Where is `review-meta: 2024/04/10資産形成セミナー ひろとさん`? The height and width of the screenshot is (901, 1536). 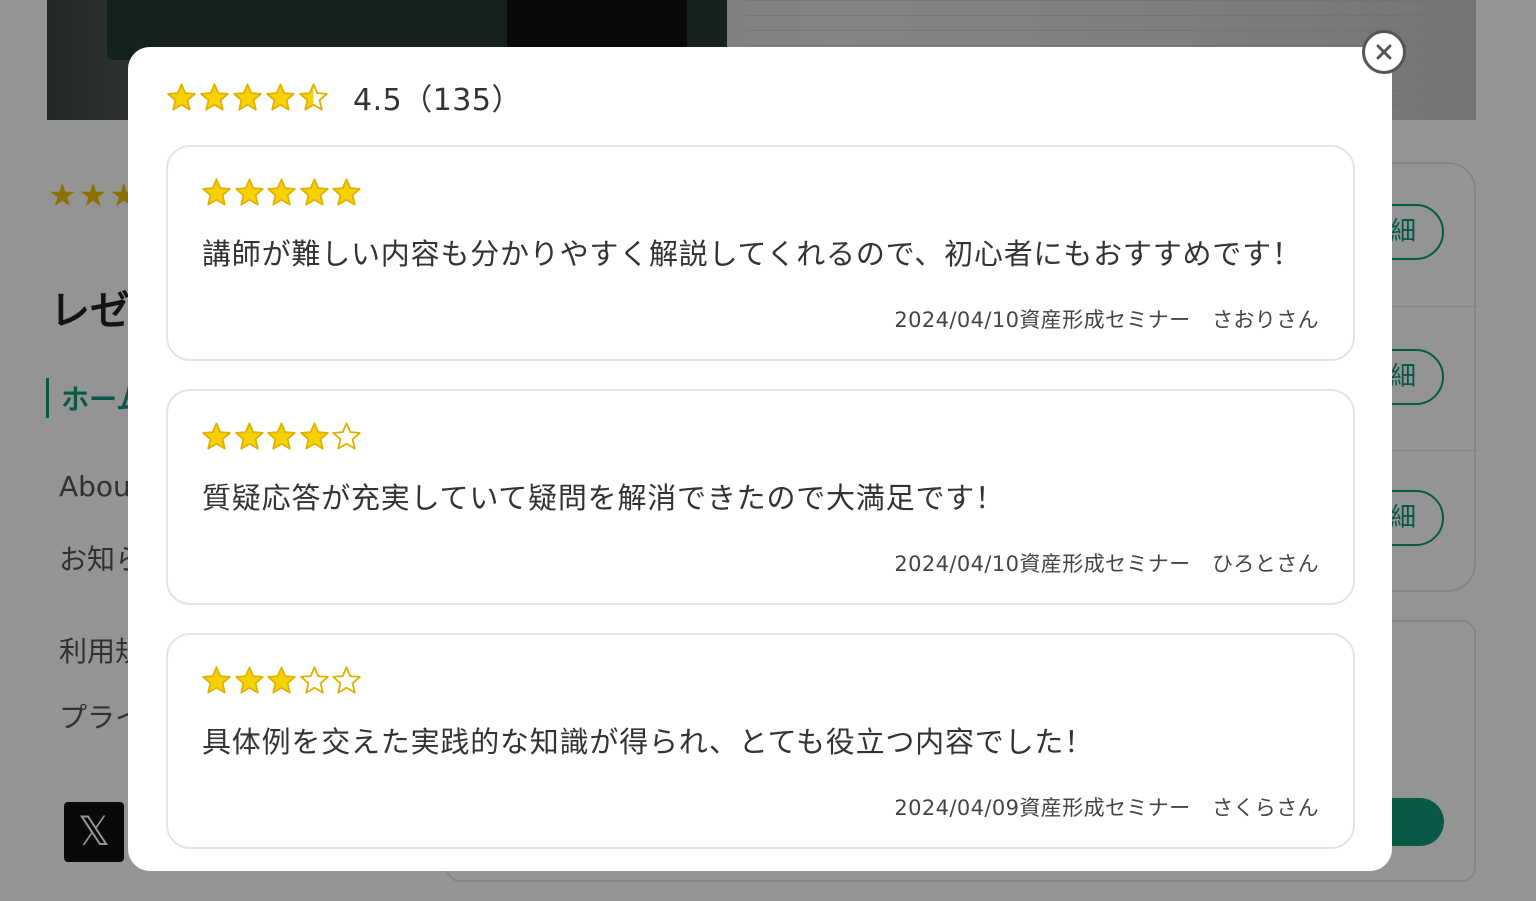
review-meta: 2024/04/10資産形成セミナー ひろとさん is located at coordinates (1106, 564).